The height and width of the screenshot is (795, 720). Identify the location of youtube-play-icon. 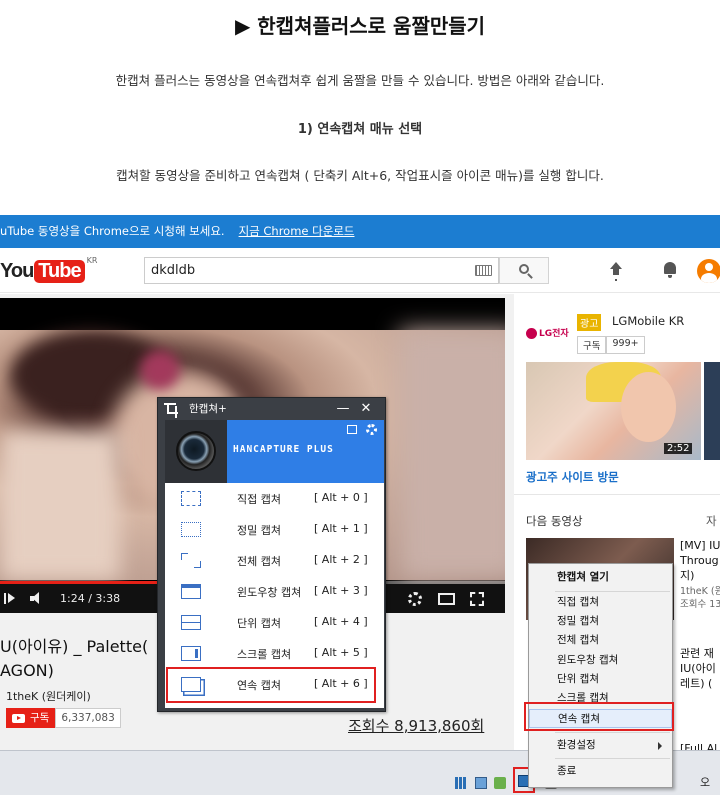
(18, 718).